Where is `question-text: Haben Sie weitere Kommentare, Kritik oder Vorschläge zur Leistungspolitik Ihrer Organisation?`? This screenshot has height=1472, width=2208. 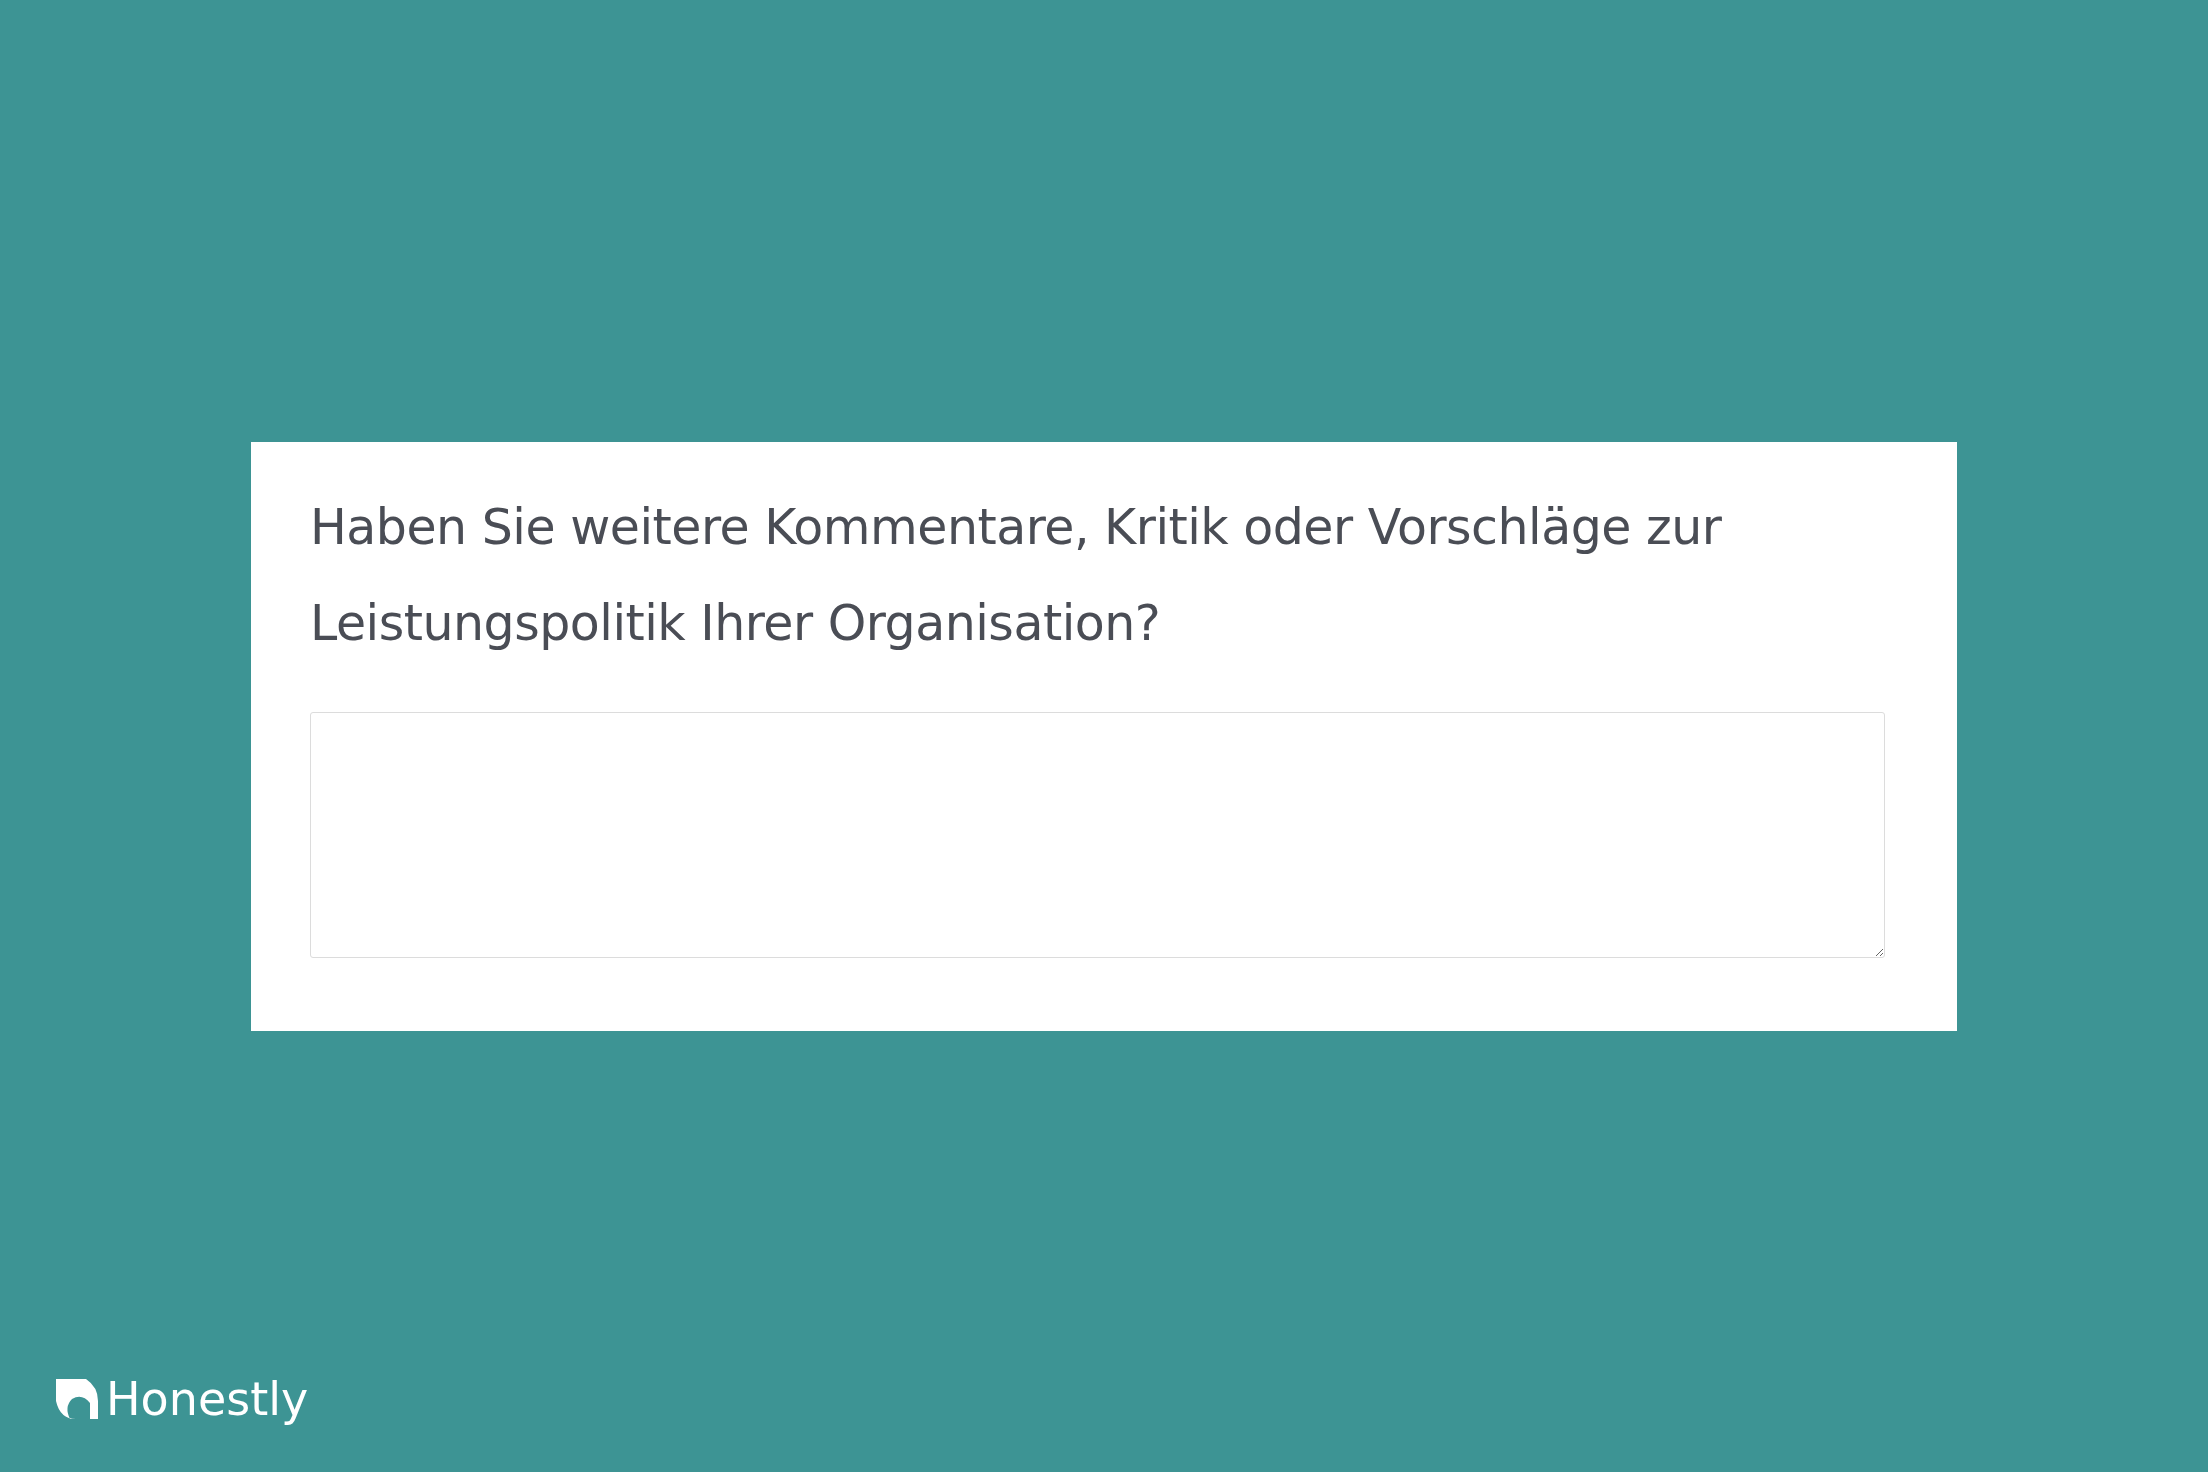
question-text: Haben Sie weitere Kommentare, Kritik oder Vorschläge zur Leistungspolitik Ihrer Organisation? is located at coordinates (1016, 576).